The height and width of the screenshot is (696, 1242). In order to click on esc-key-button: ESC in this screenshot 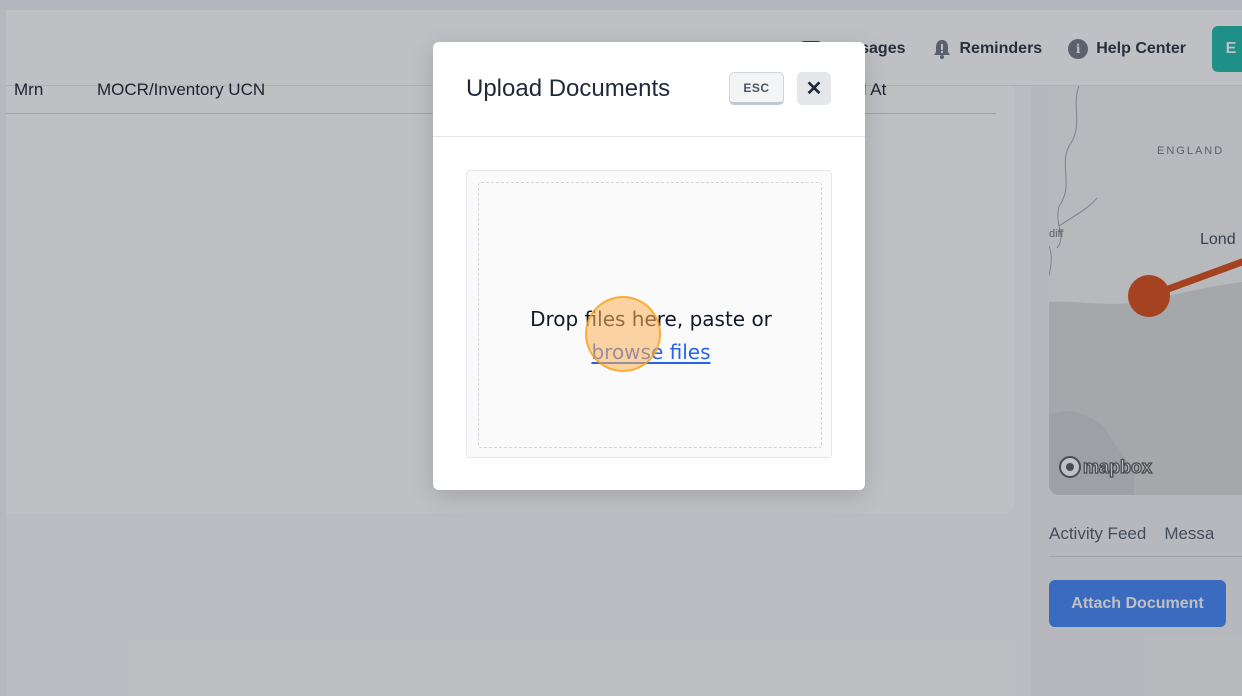, I will do `click(756, 88)`.